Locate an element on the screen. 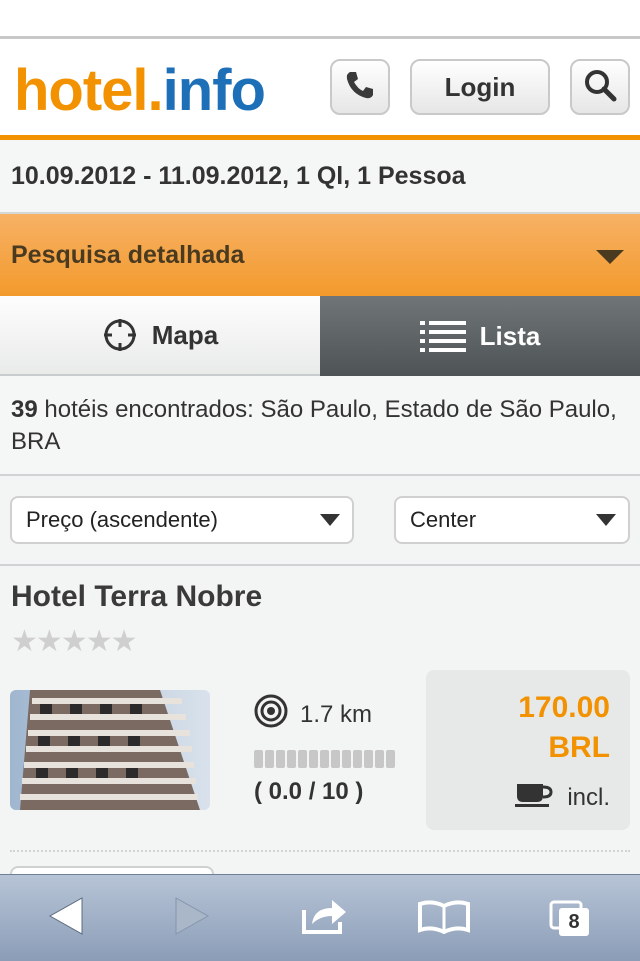  tab-map: Mapa is located at coordinates (160, 336).